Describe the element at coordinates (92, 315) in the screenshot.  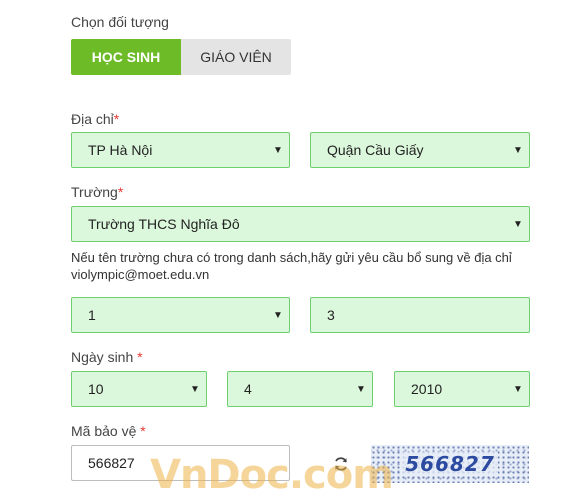
I see `grade-value: 1` at that location.